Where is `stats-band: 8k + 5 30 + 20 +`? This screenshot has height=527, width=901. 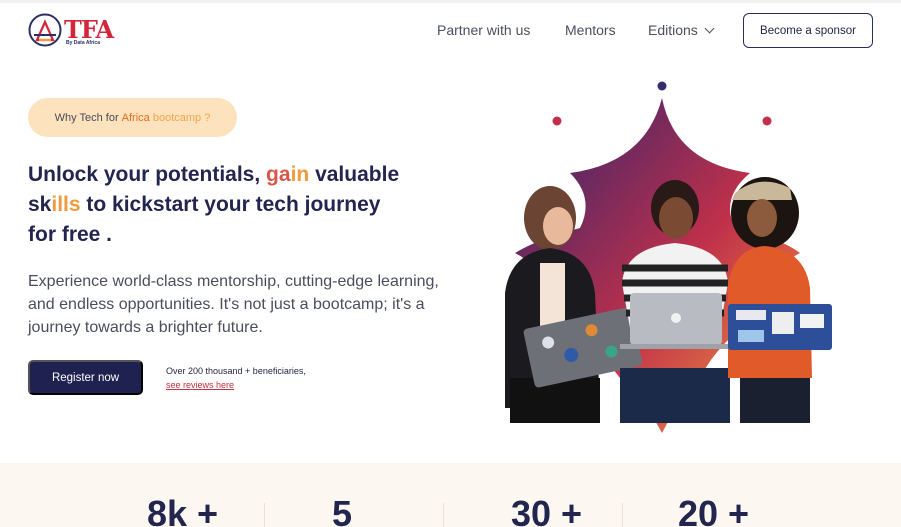 stats-band: 8k + 5 30 + 20 + is located at coordinates (450, 495).